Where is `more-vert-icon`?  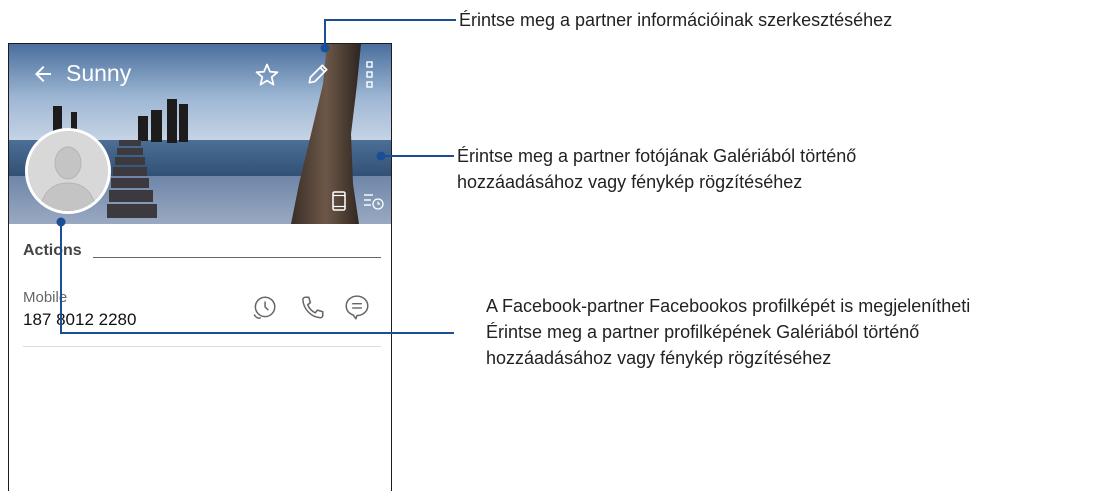 more-vert-icon is located at coordinates (370, 75).